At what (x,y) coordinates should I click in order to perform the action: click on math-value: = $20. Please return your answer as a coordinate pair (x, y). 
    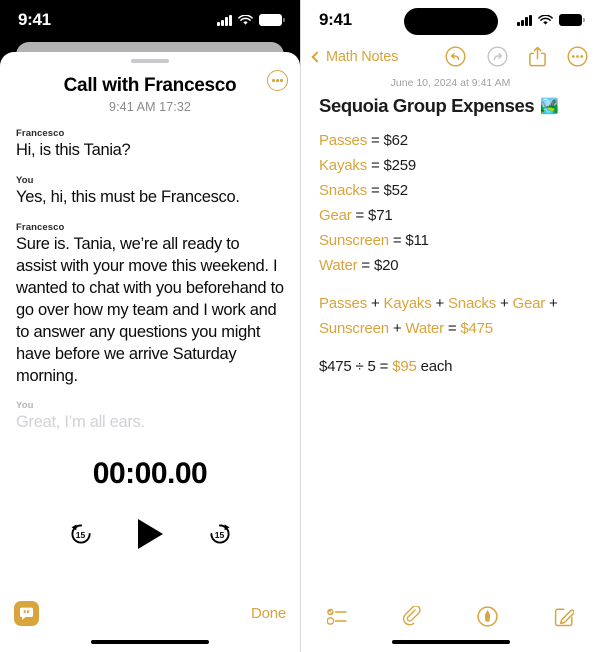
    Looking at the image, I should click on (380, 265).